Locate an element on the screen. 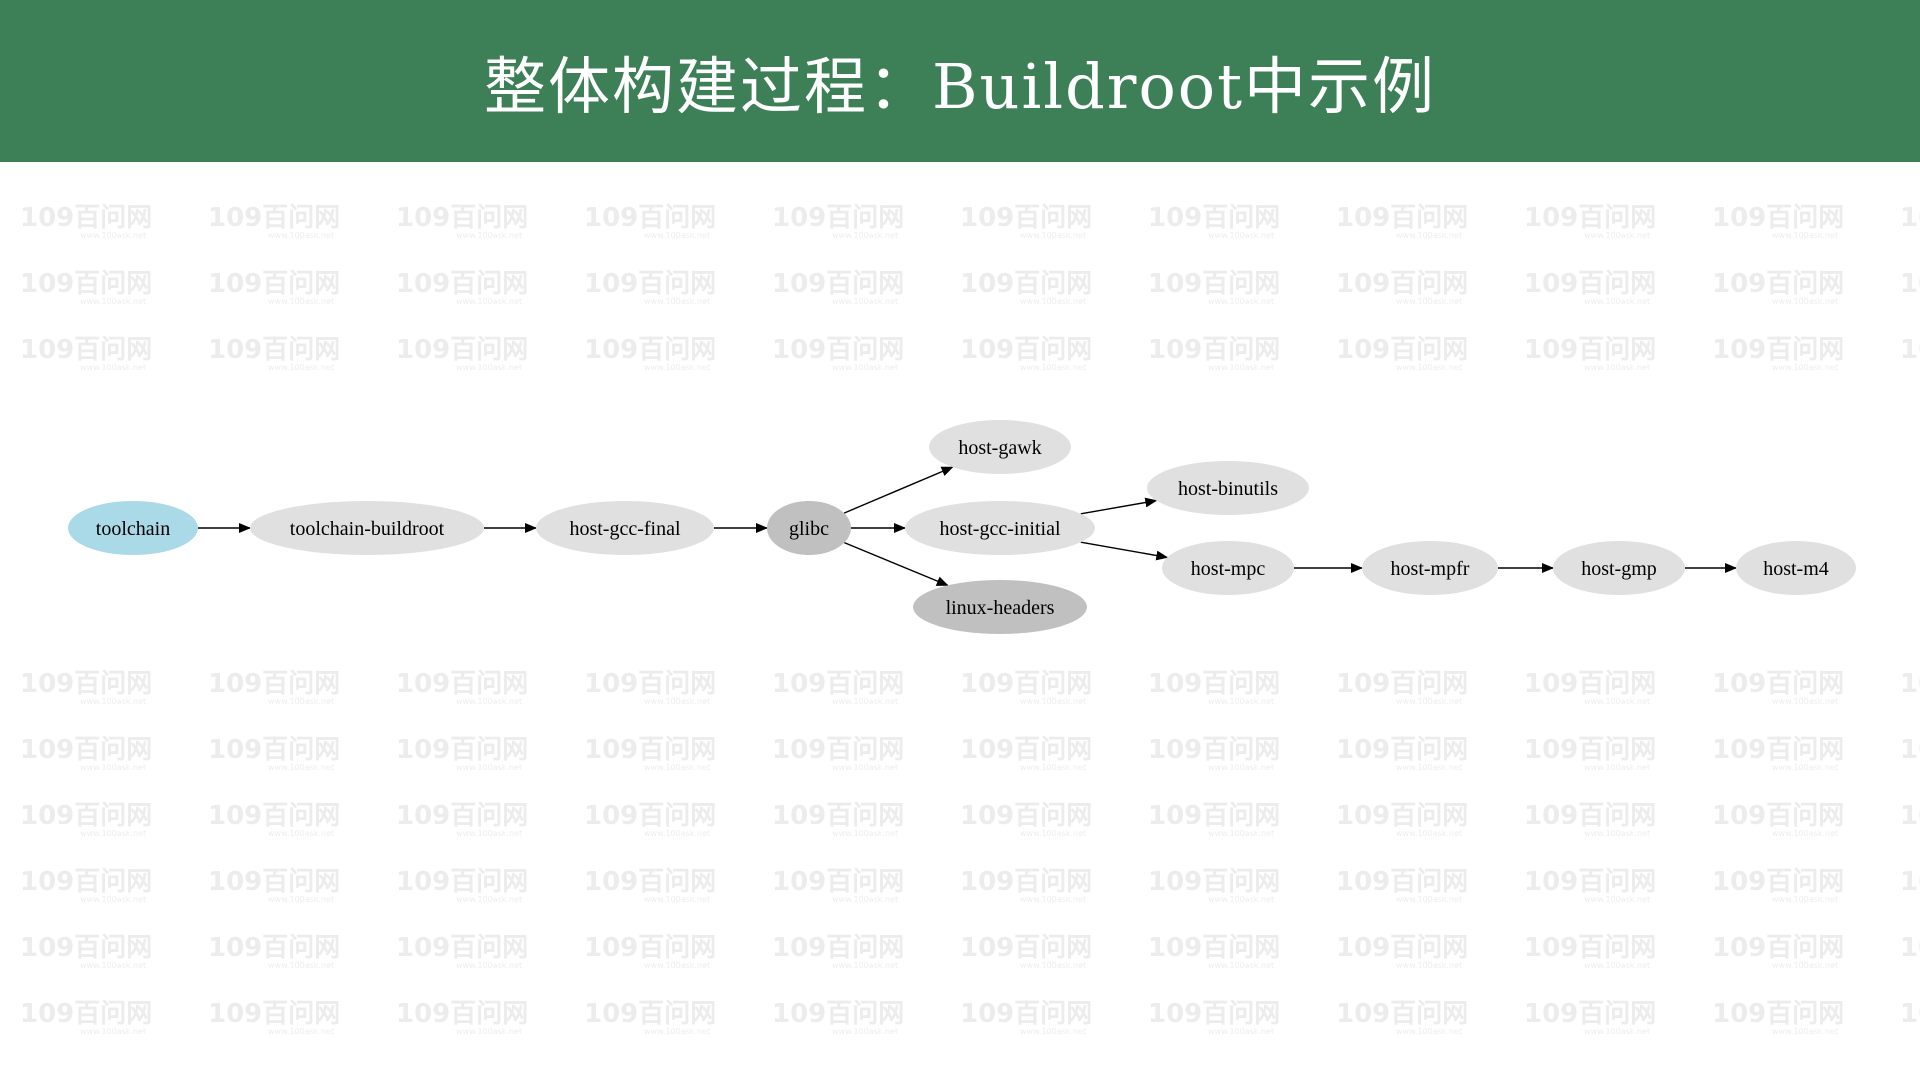 The image size is (1920, 1080). node-host-gcc-final: host-gcc-final is located at coordinates (625, 528).